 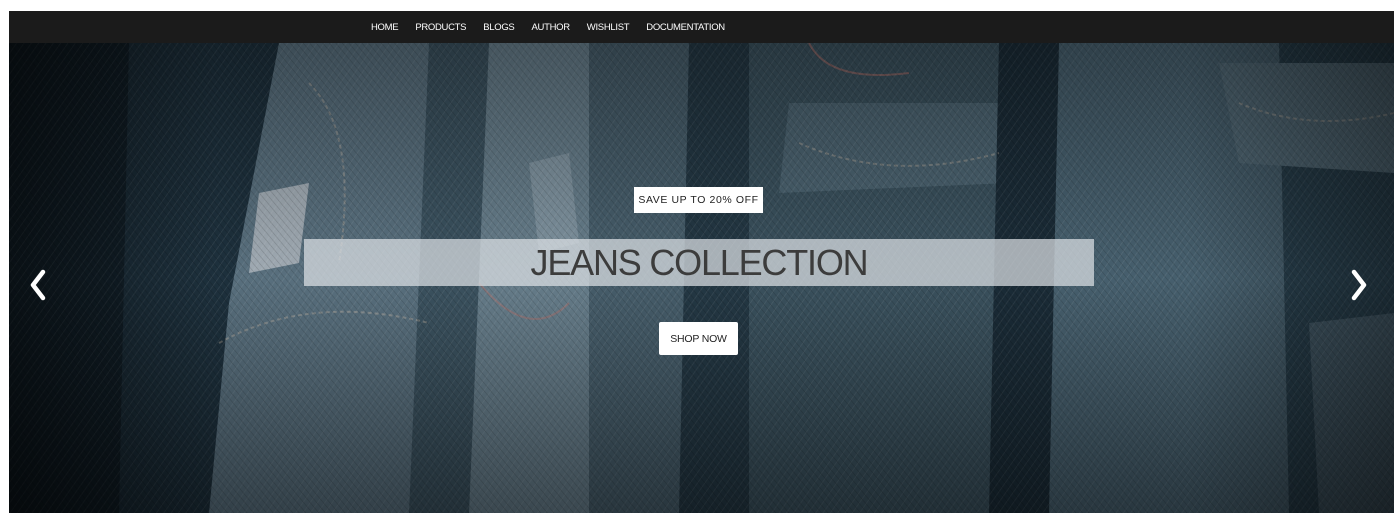 I want to click on carousel-next-button, so click(x=1359, y=285).